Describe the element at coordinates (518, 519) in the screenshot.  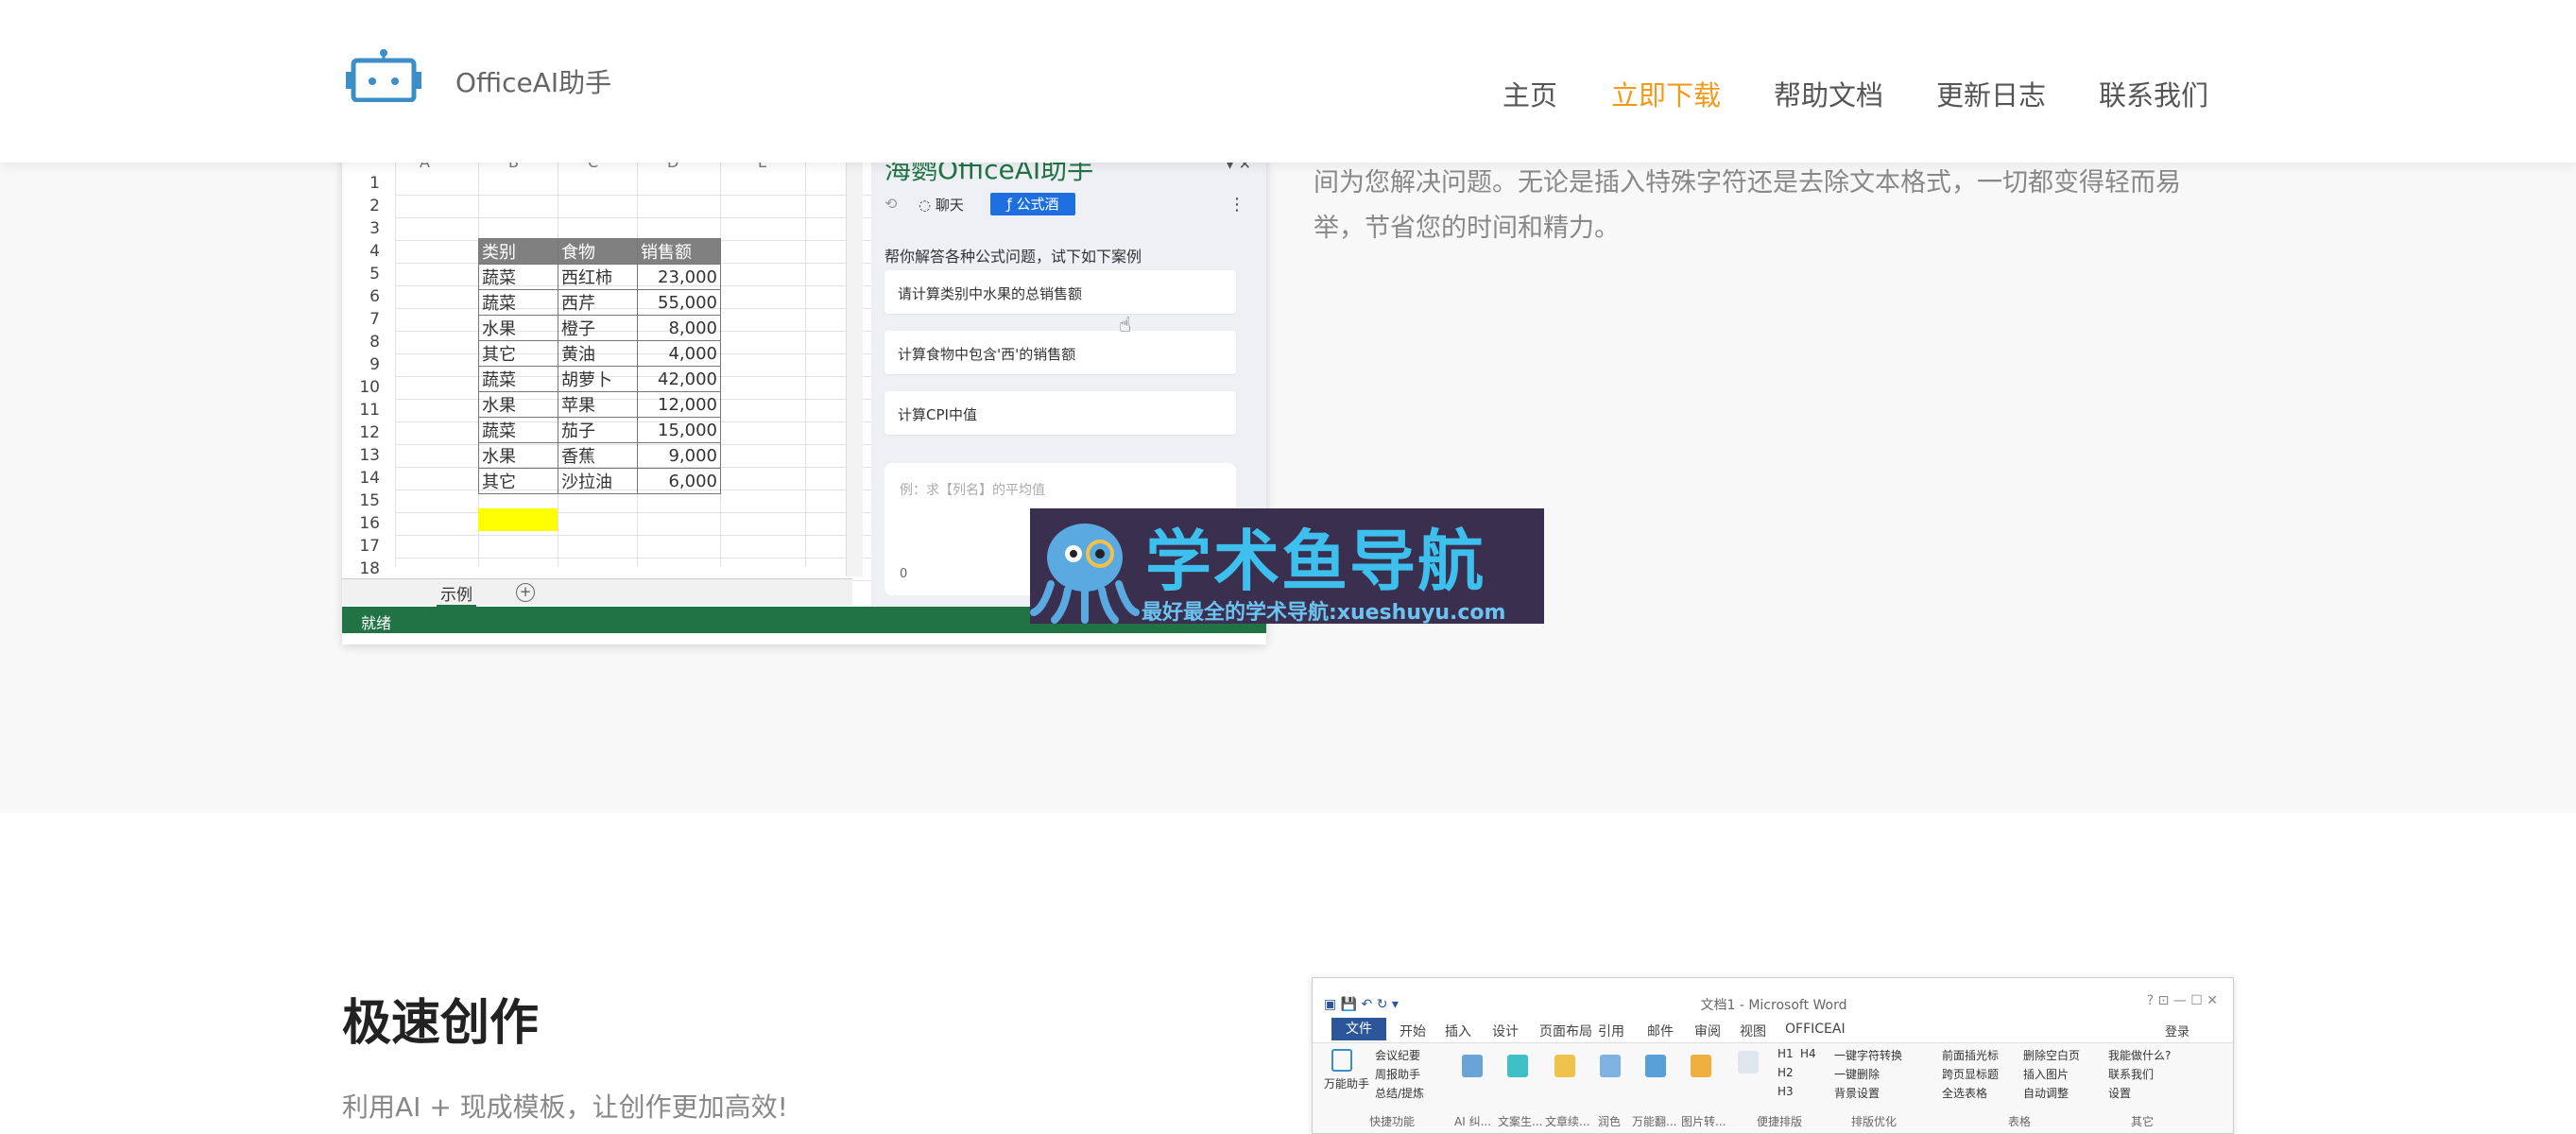
I see `highlighted-cell` at that location.